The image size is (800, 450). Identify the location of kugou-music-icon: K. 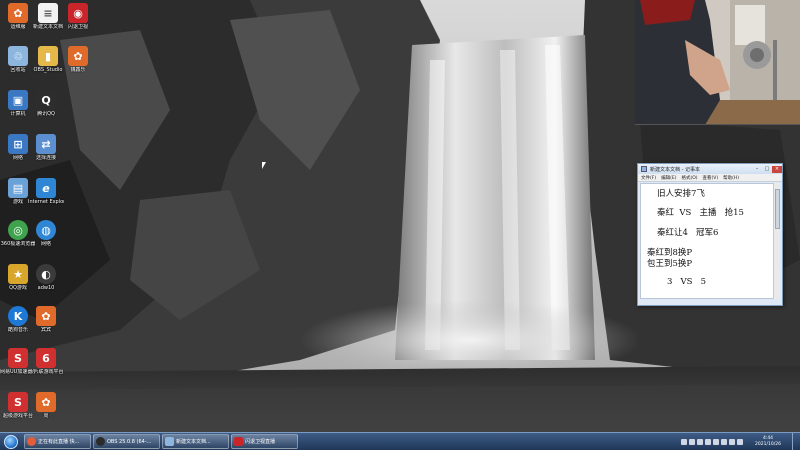
(18, 316).